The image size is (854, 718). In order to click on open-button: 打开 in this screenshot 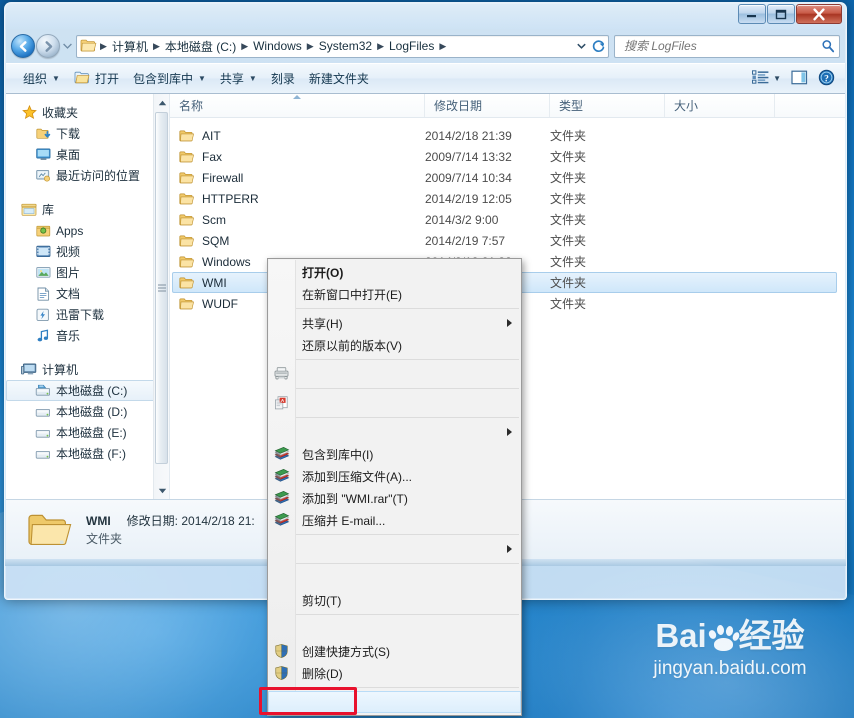, I will do `click(96, 78)`.